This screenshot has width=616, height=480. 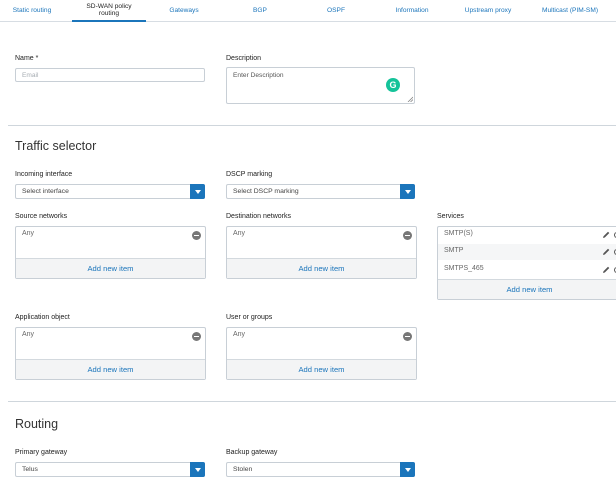 I want to click on tab-information: Information, so click(x=412, y=11).